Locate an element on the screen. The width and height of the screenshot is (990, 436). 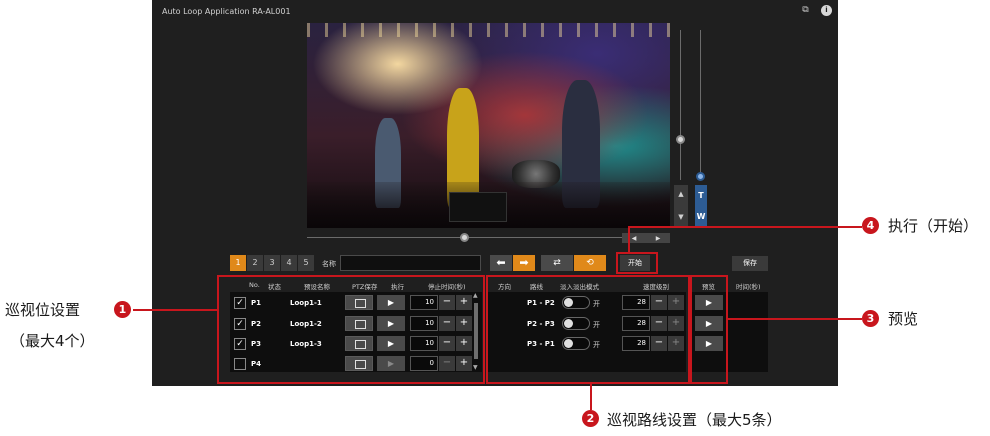
stage-lights is located at coordinates (488, 30).